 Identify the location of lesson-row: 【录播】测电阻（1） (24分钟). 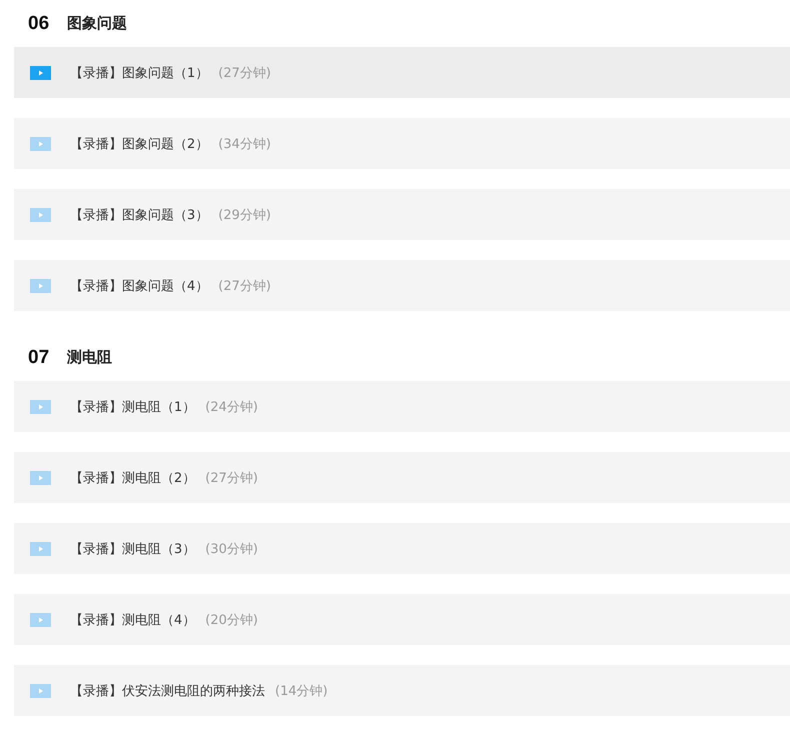
(402, 406).